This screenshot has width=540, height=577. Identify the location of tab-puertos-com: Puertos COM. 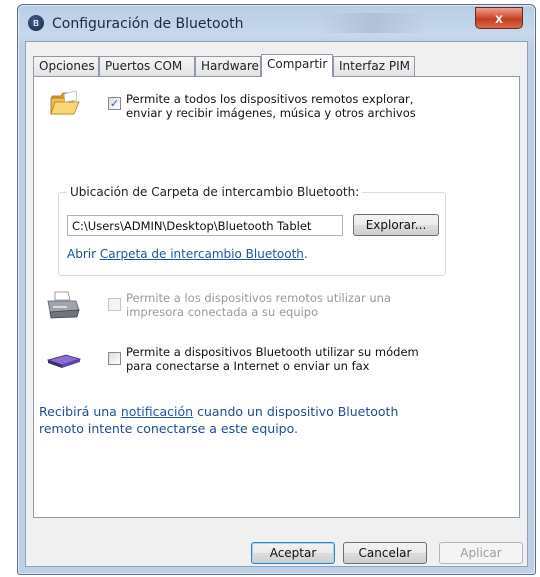
(147, 66).